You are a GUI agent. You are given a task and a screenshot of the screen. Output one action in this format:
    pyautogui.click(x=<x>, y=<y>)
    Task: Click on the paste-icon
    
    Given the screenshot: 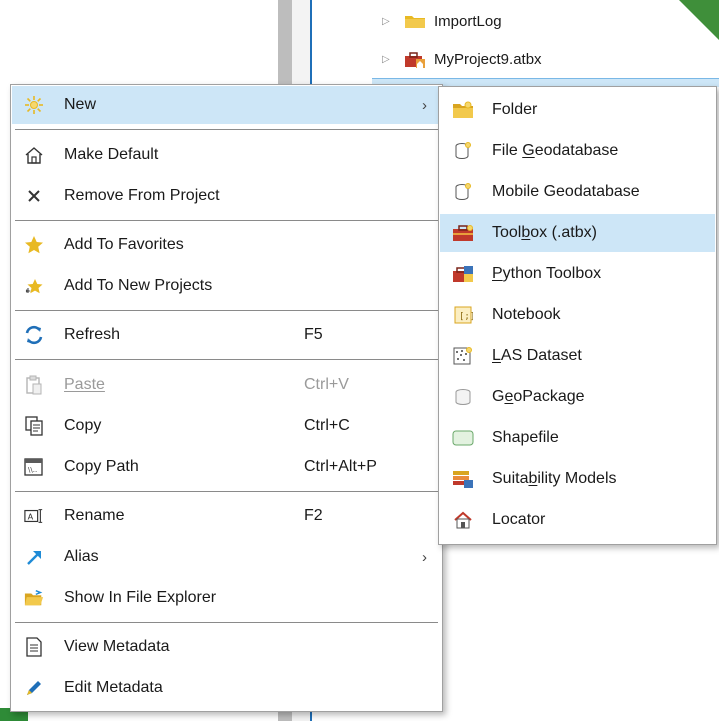 What is the action you would take?
    pyautogui.click(x=34, y=385)
    